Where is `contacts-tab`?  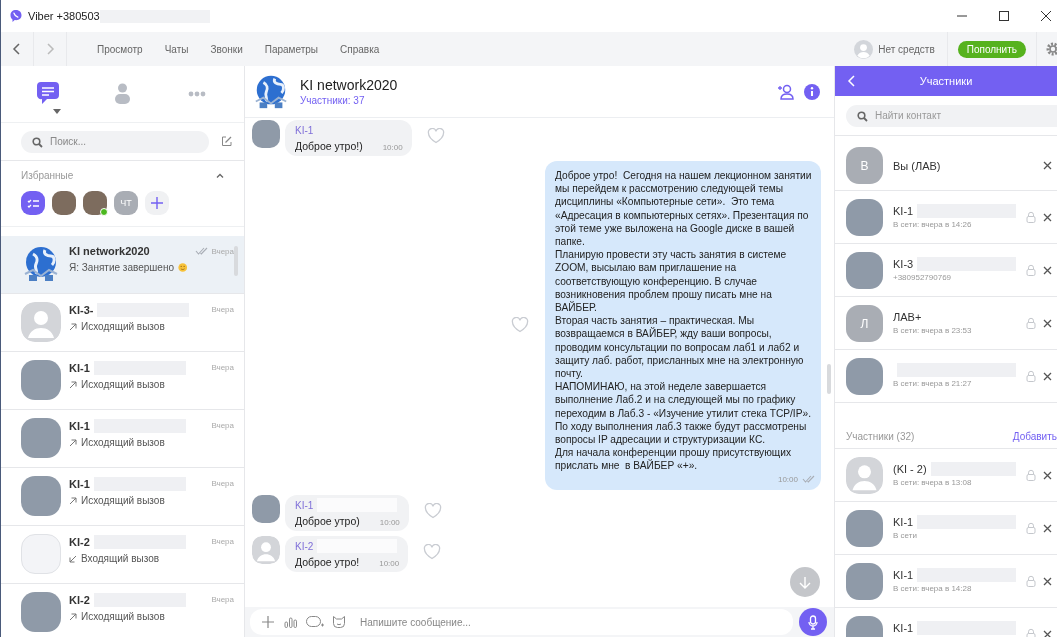
contacts-tab is located at coordinates (122, 94).